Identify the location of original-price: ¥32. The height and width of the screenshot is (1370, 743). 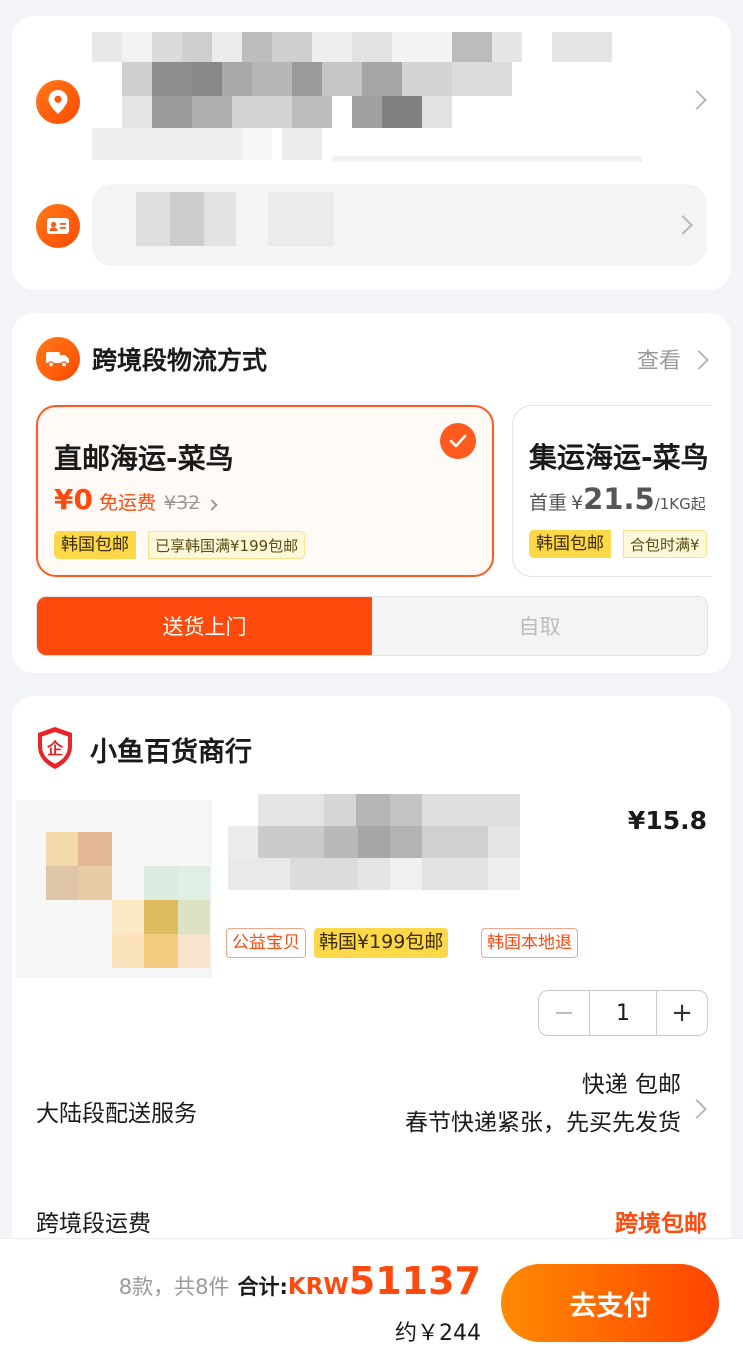
(182, 503).